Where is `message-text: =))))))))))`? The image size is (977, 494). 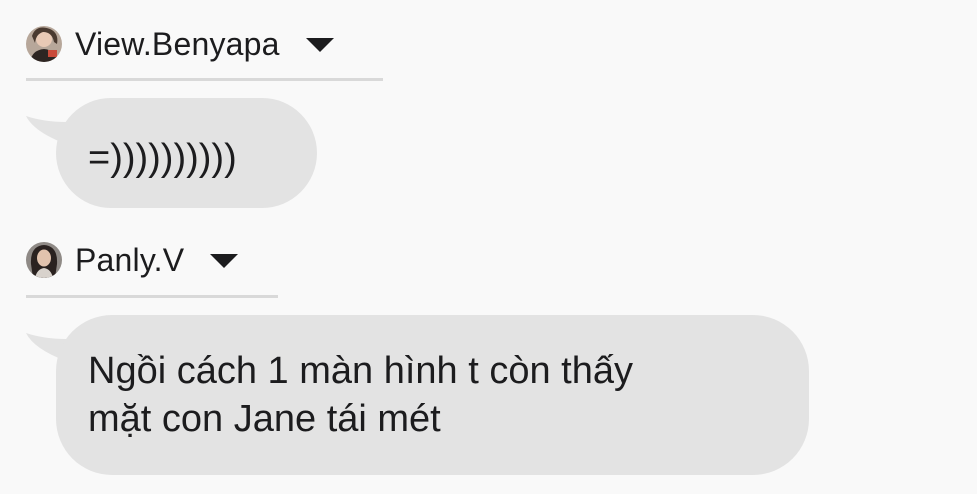
message-text: =)))))))))) is located at coordinates (162, 158).